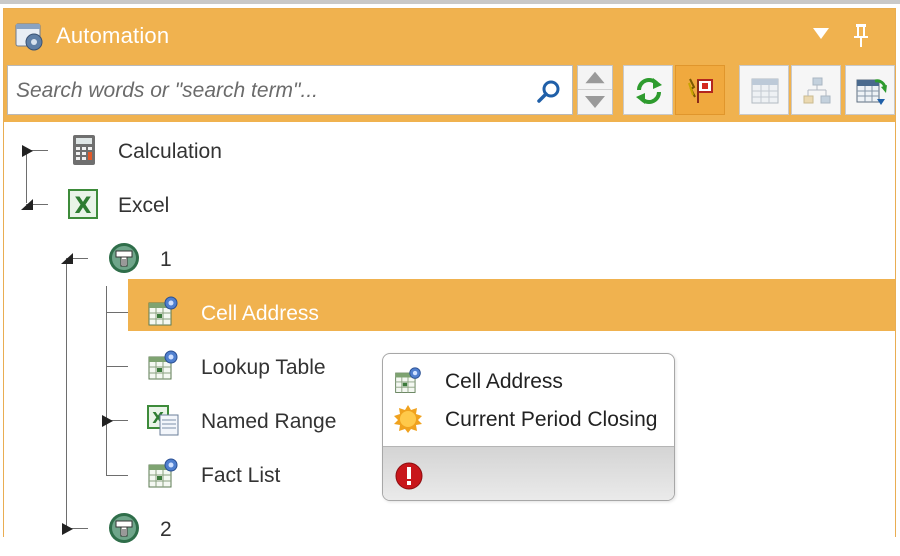 The image size is (900, 556). What do you see at coordinates (595, 78) in the screenshot?
I see `previous-result-arrow-icon` at bounding box center [595, 78].